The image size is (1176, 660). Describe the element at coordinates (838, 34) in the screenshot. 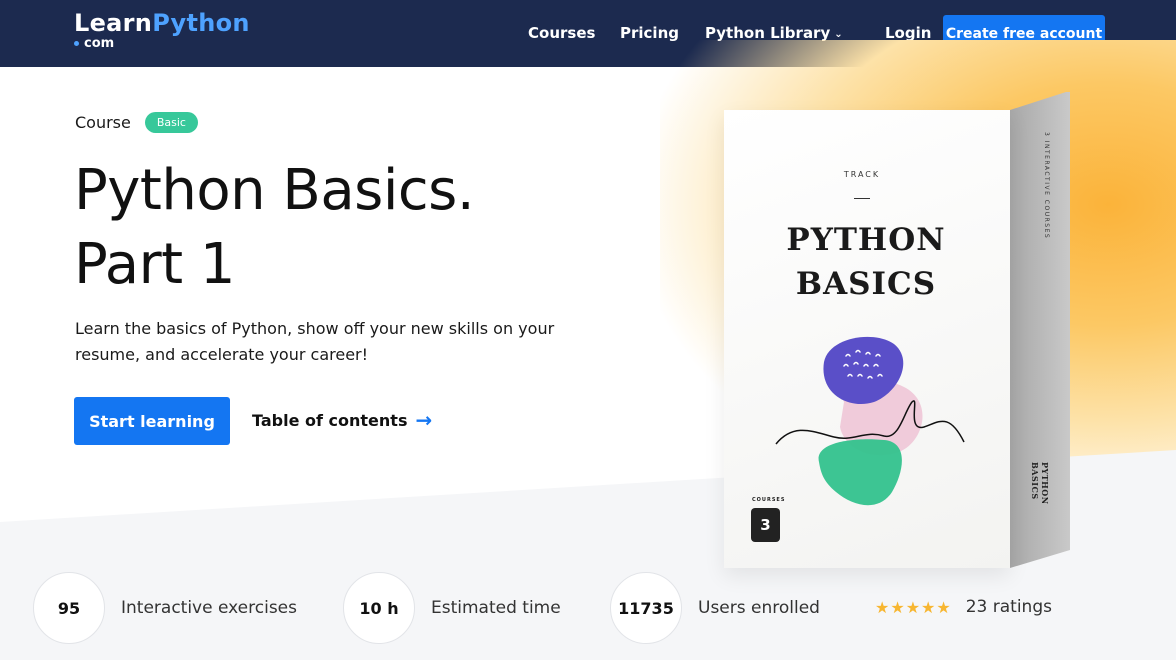

I see `chevron-down-icon: ⌄` at that location.